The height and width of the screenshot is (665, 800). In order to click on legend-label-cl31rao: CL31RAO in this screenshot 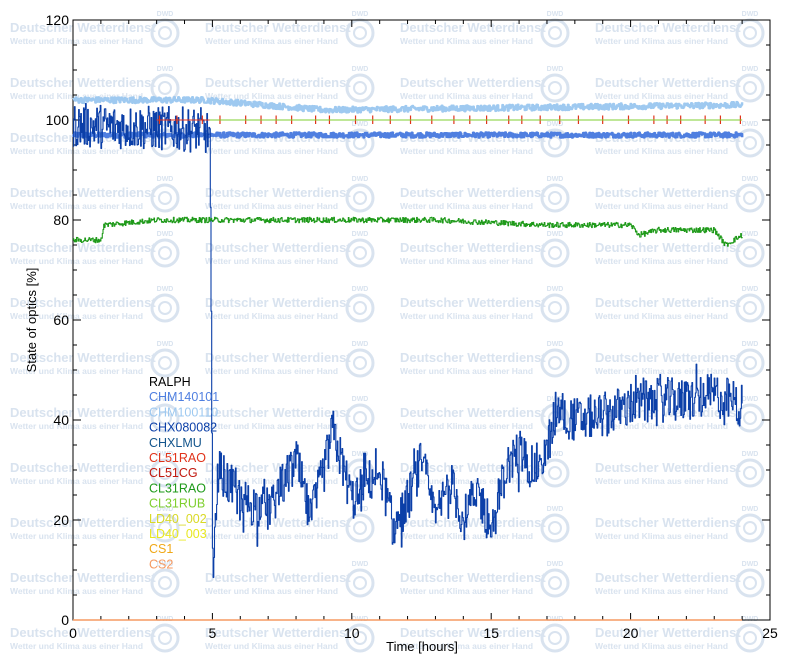, I will do `click(177, 488)`.